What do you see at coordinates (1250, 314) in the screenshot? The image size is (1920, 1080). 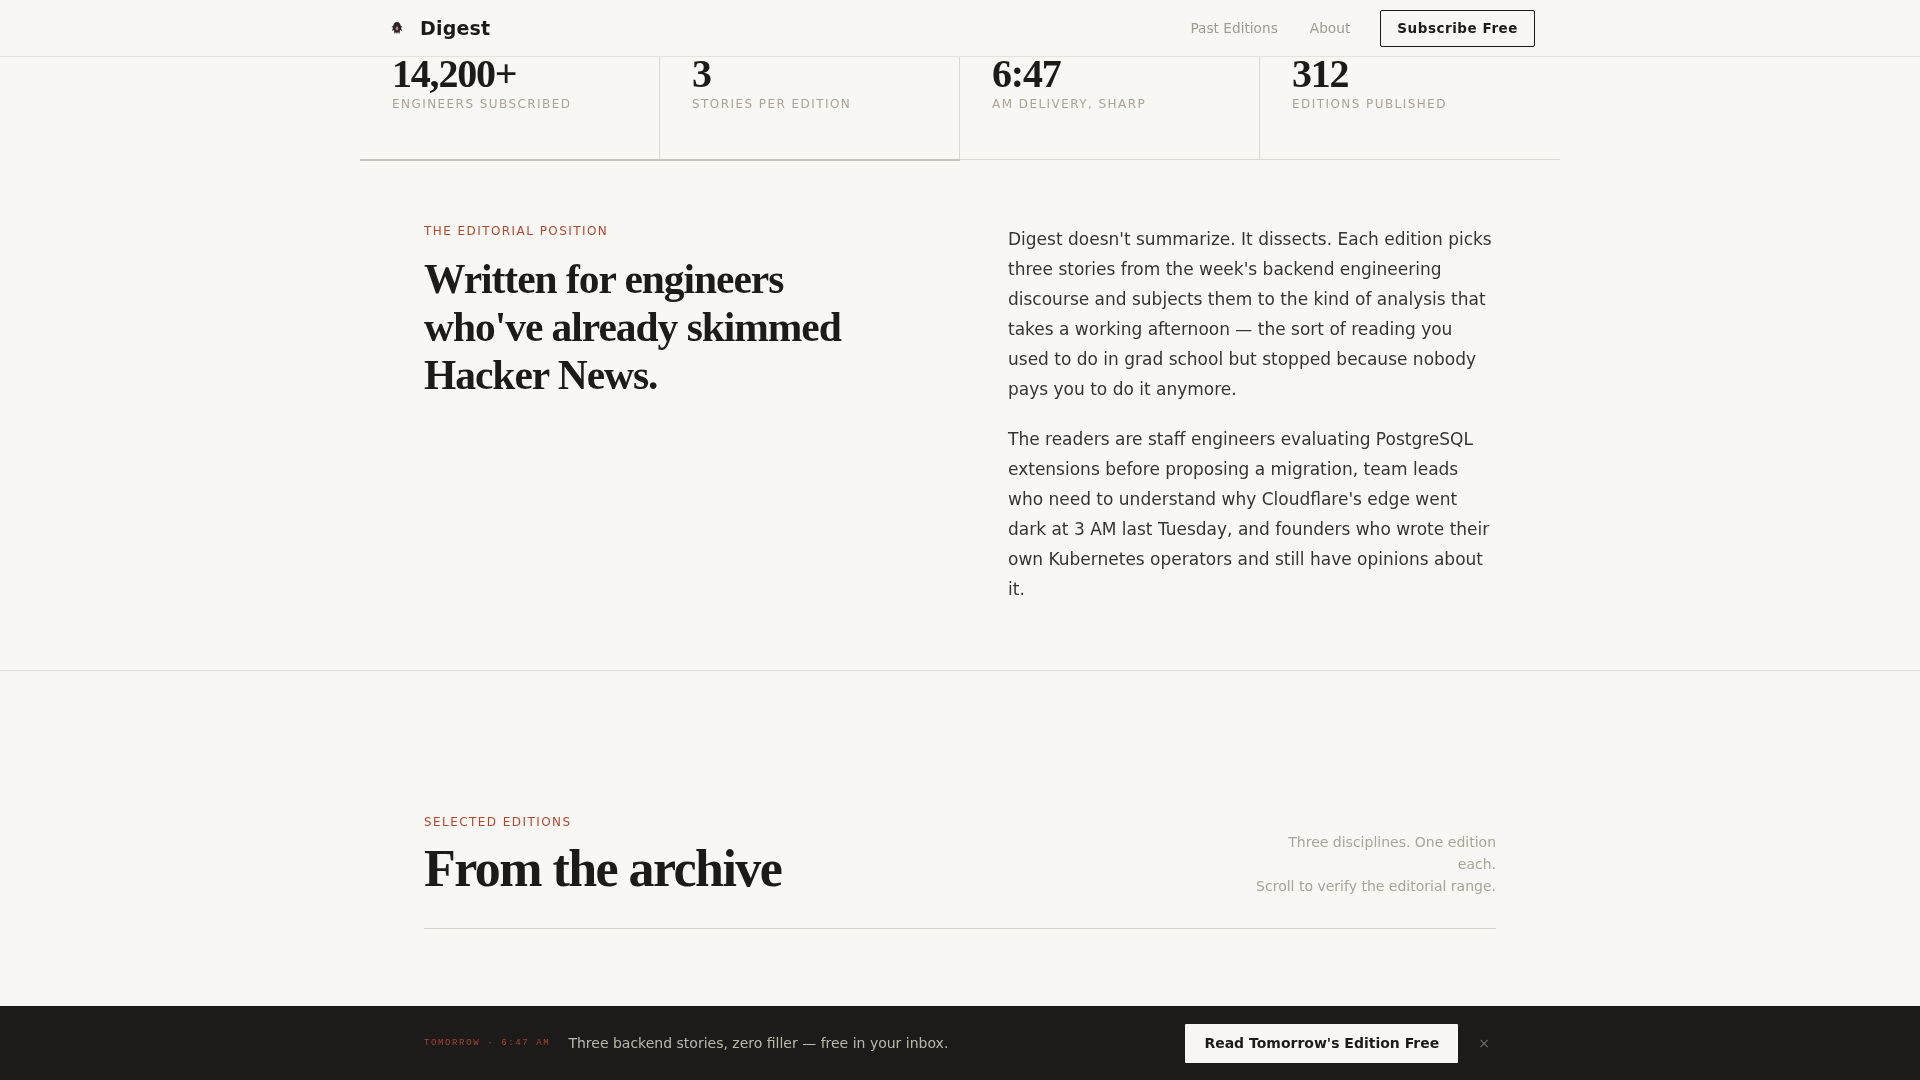 I see `body-paragraph: Digest doesn't summarize. It dissects. Each edition picks three stories from the week's backend engineering discourse and subjects them to the kind of analysis that takes a working afternoon — the sort of reading you used to do in grad school but stopped because nobody pays you to do it anymore.` at bounding box center [1250, 314].